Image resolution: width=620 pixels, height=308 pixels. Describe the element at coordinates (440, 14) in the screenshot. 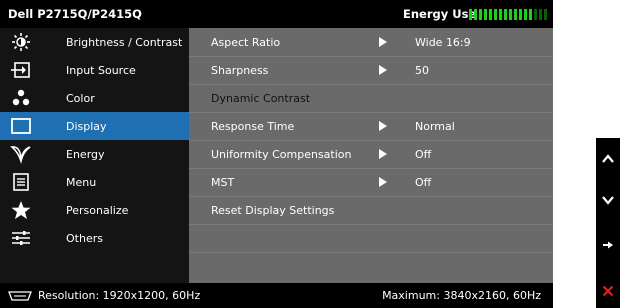

I see `energy-use-label: Energy Use` at that location.